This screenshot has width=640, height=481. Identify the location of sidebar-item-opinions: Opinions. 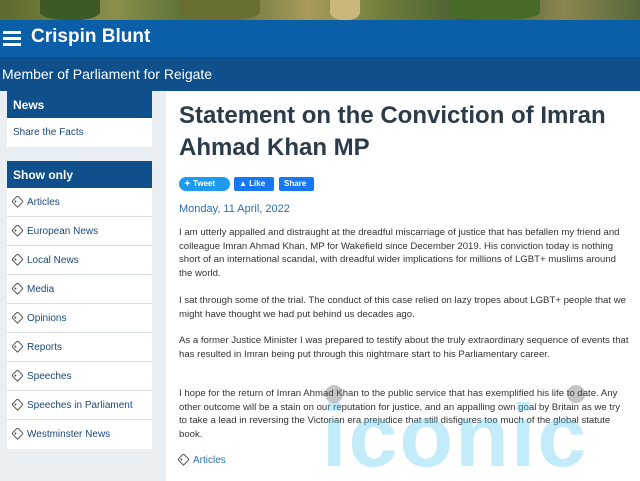
(79, 318).